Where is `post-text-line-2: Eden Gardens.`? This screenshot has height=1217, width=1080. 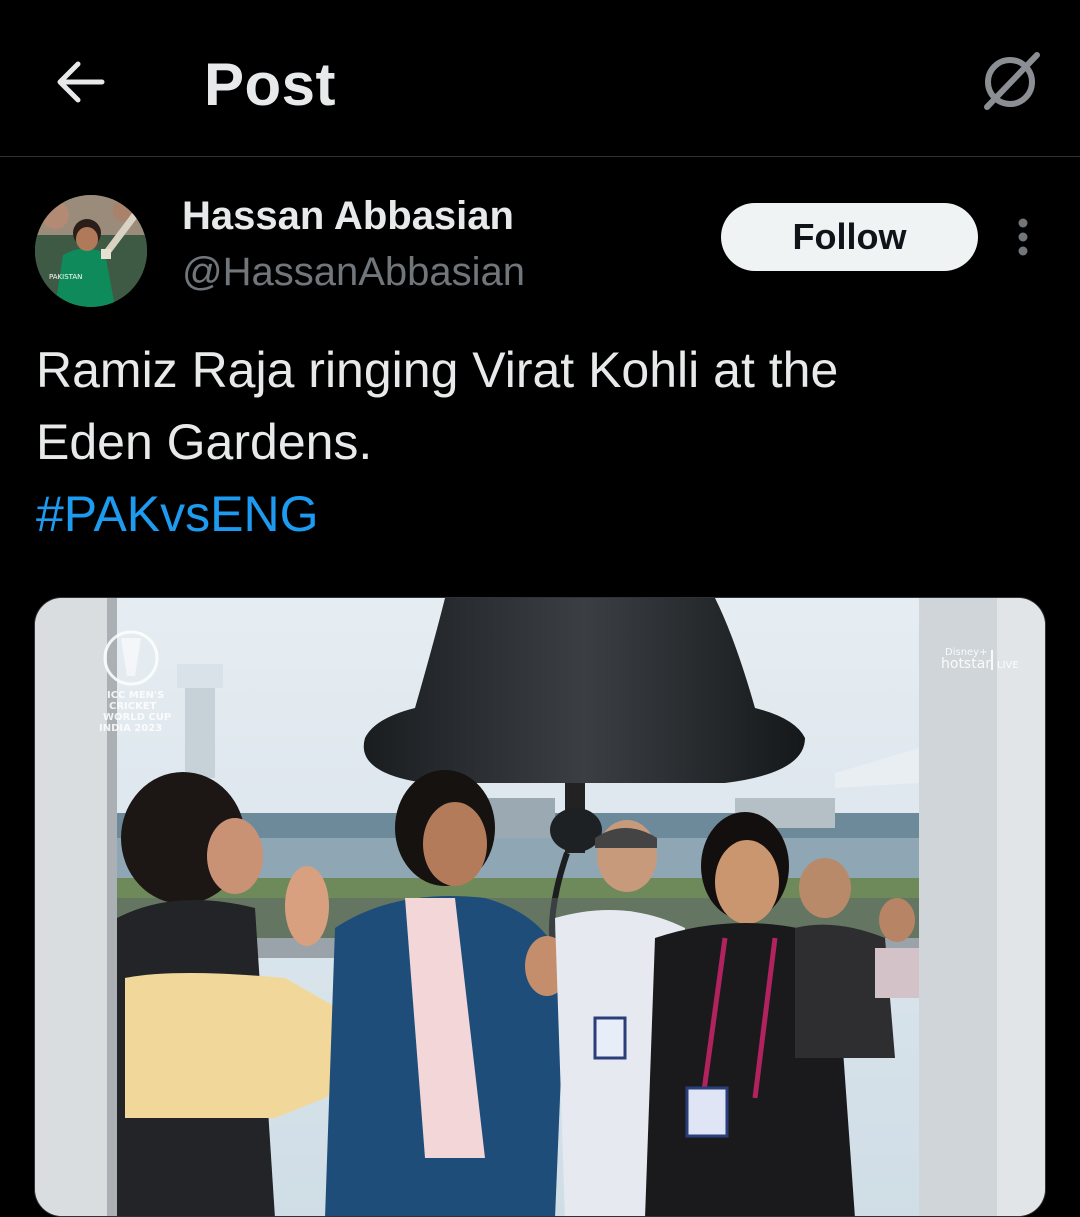 post-text-line-2: Eden Gardens. is located at coordinates (204, 442).